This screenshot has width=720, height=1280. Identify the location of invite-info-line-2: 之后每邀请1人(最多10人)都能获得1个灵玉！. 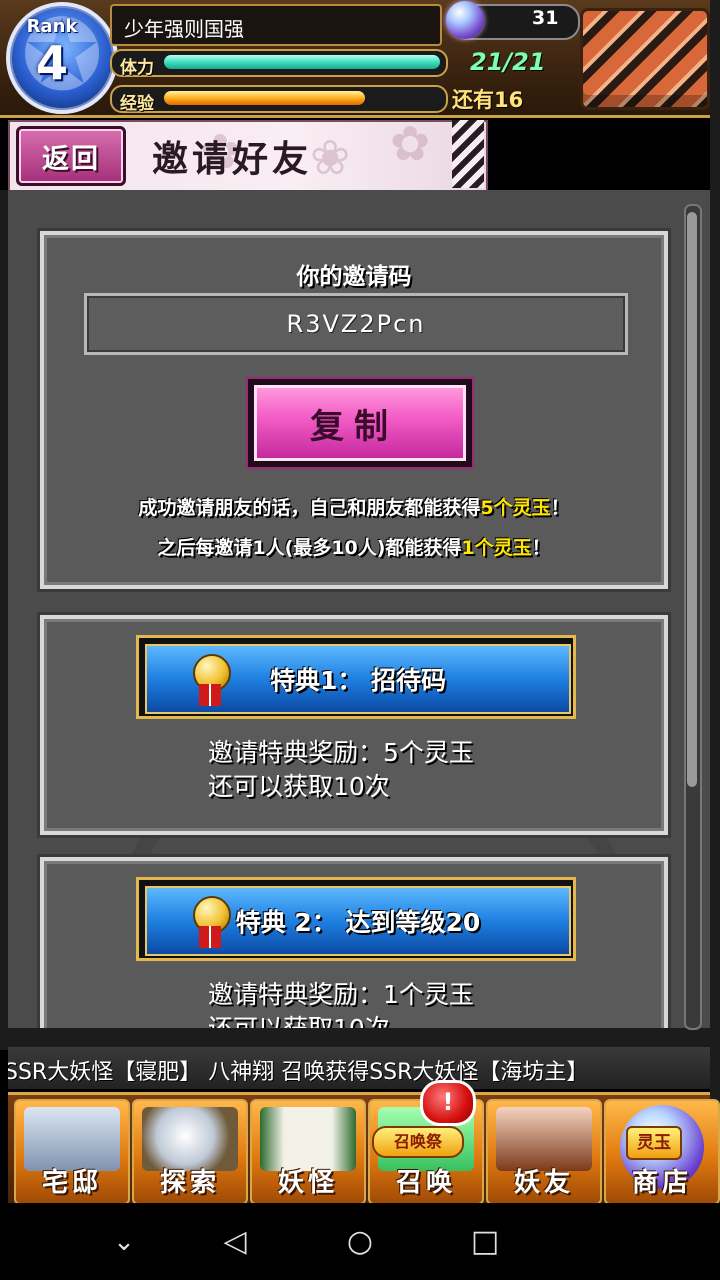
(354, 546).